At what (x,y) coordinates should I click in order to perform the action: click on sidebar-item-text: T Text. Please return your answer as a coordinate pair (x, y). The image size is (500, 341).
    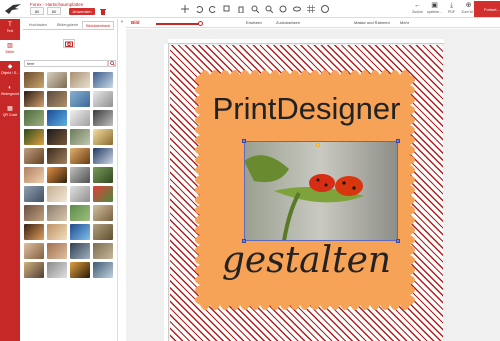
    Looking at the image, I should click on (10, 29).